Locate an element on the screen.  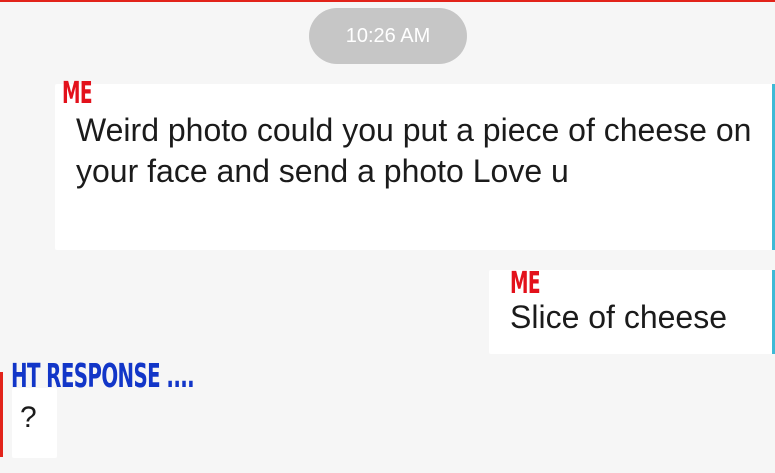
top-accent-line is located at coordinates (387, 1).